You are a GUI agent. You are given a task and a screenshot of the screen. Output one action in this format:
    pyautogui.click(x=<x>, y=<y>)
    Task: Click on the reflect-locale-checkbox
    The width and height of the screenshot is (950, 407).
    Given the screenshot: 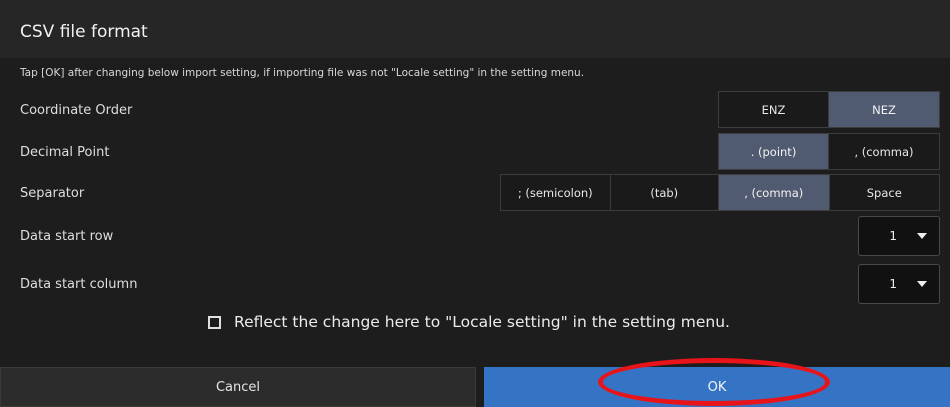 What is the action you would take?
    pyautogui.click(x=214, y=322)
    